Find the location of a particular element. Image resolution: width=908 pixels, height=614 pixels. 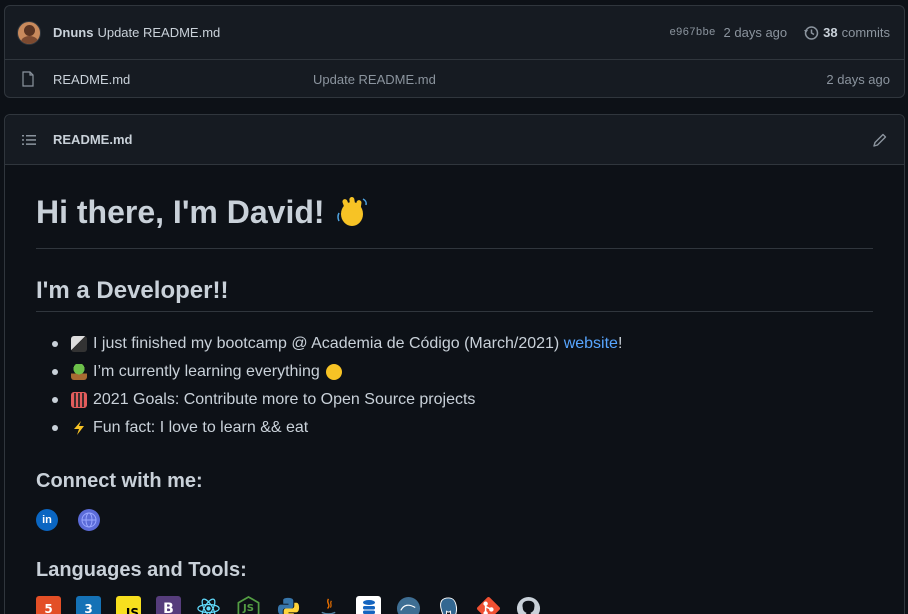

linkedin-icon: in is located at coordinates (47, 520).